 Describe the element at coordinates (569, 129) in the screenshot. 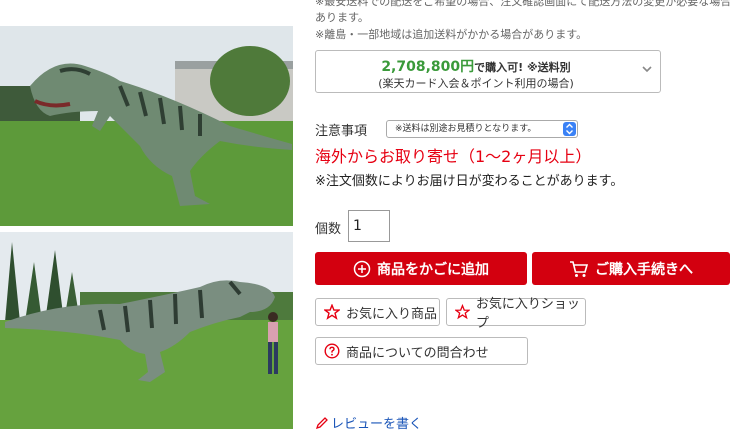

I see `select-arrows-icon` at that location.